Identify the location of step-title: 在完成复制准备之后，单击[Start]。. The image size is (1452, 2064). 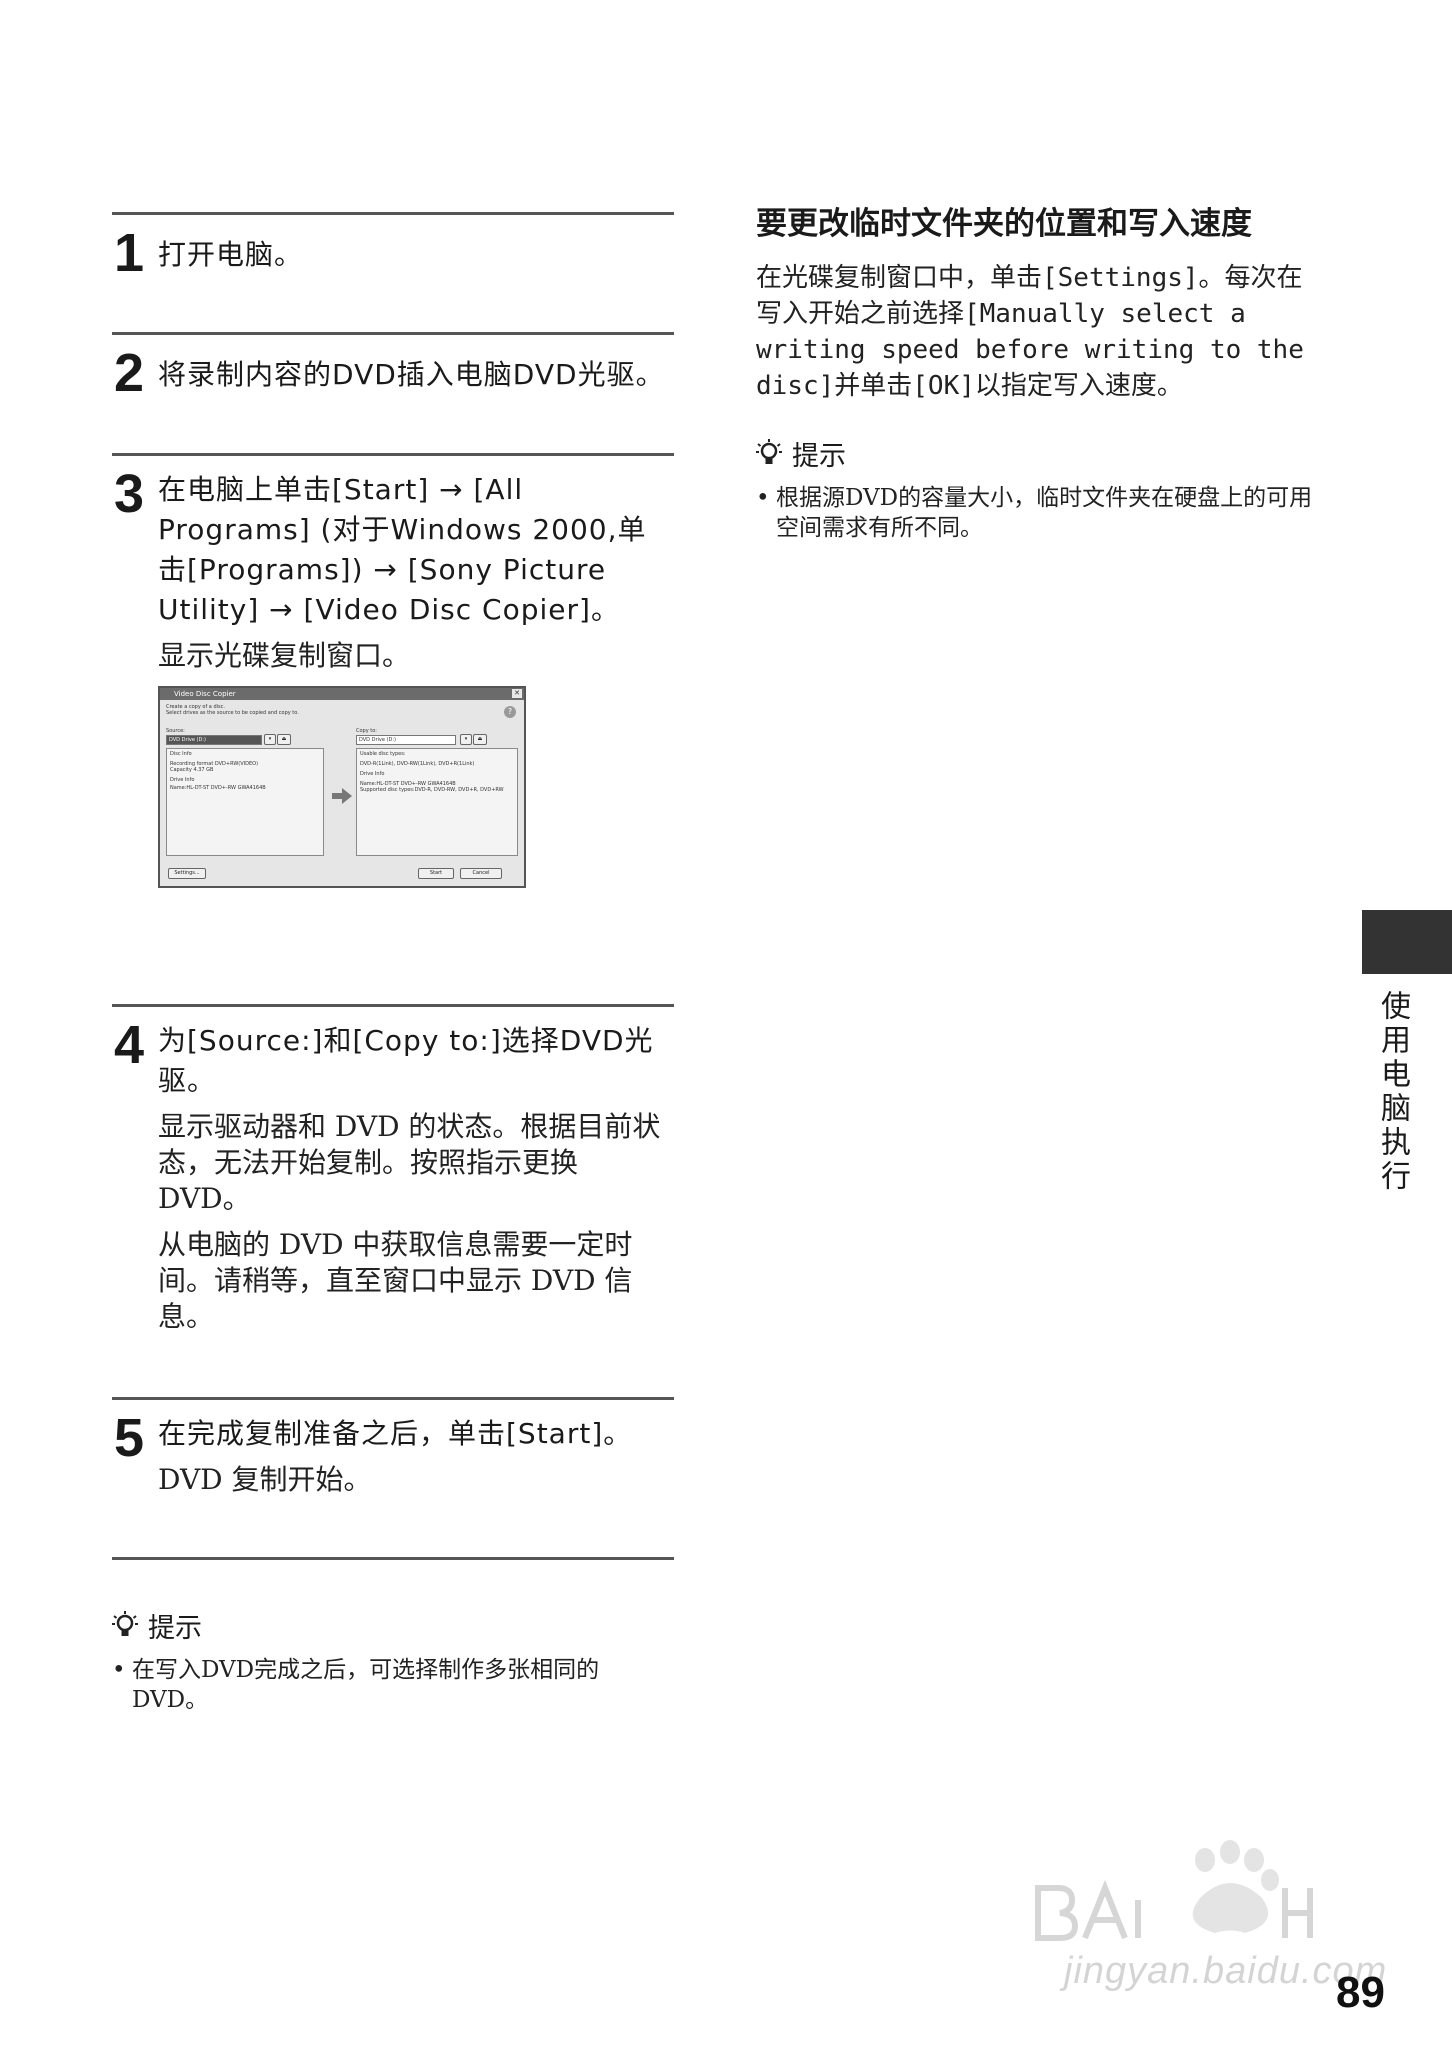
(395, 1433).